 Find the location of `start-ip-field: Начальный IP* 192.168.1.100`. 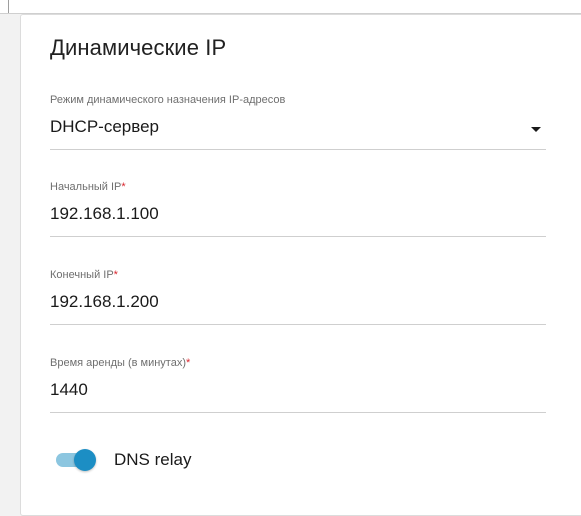

start-ip-field: Начальный IP* 192.168.1.100 is located at coordinates (298, 208).